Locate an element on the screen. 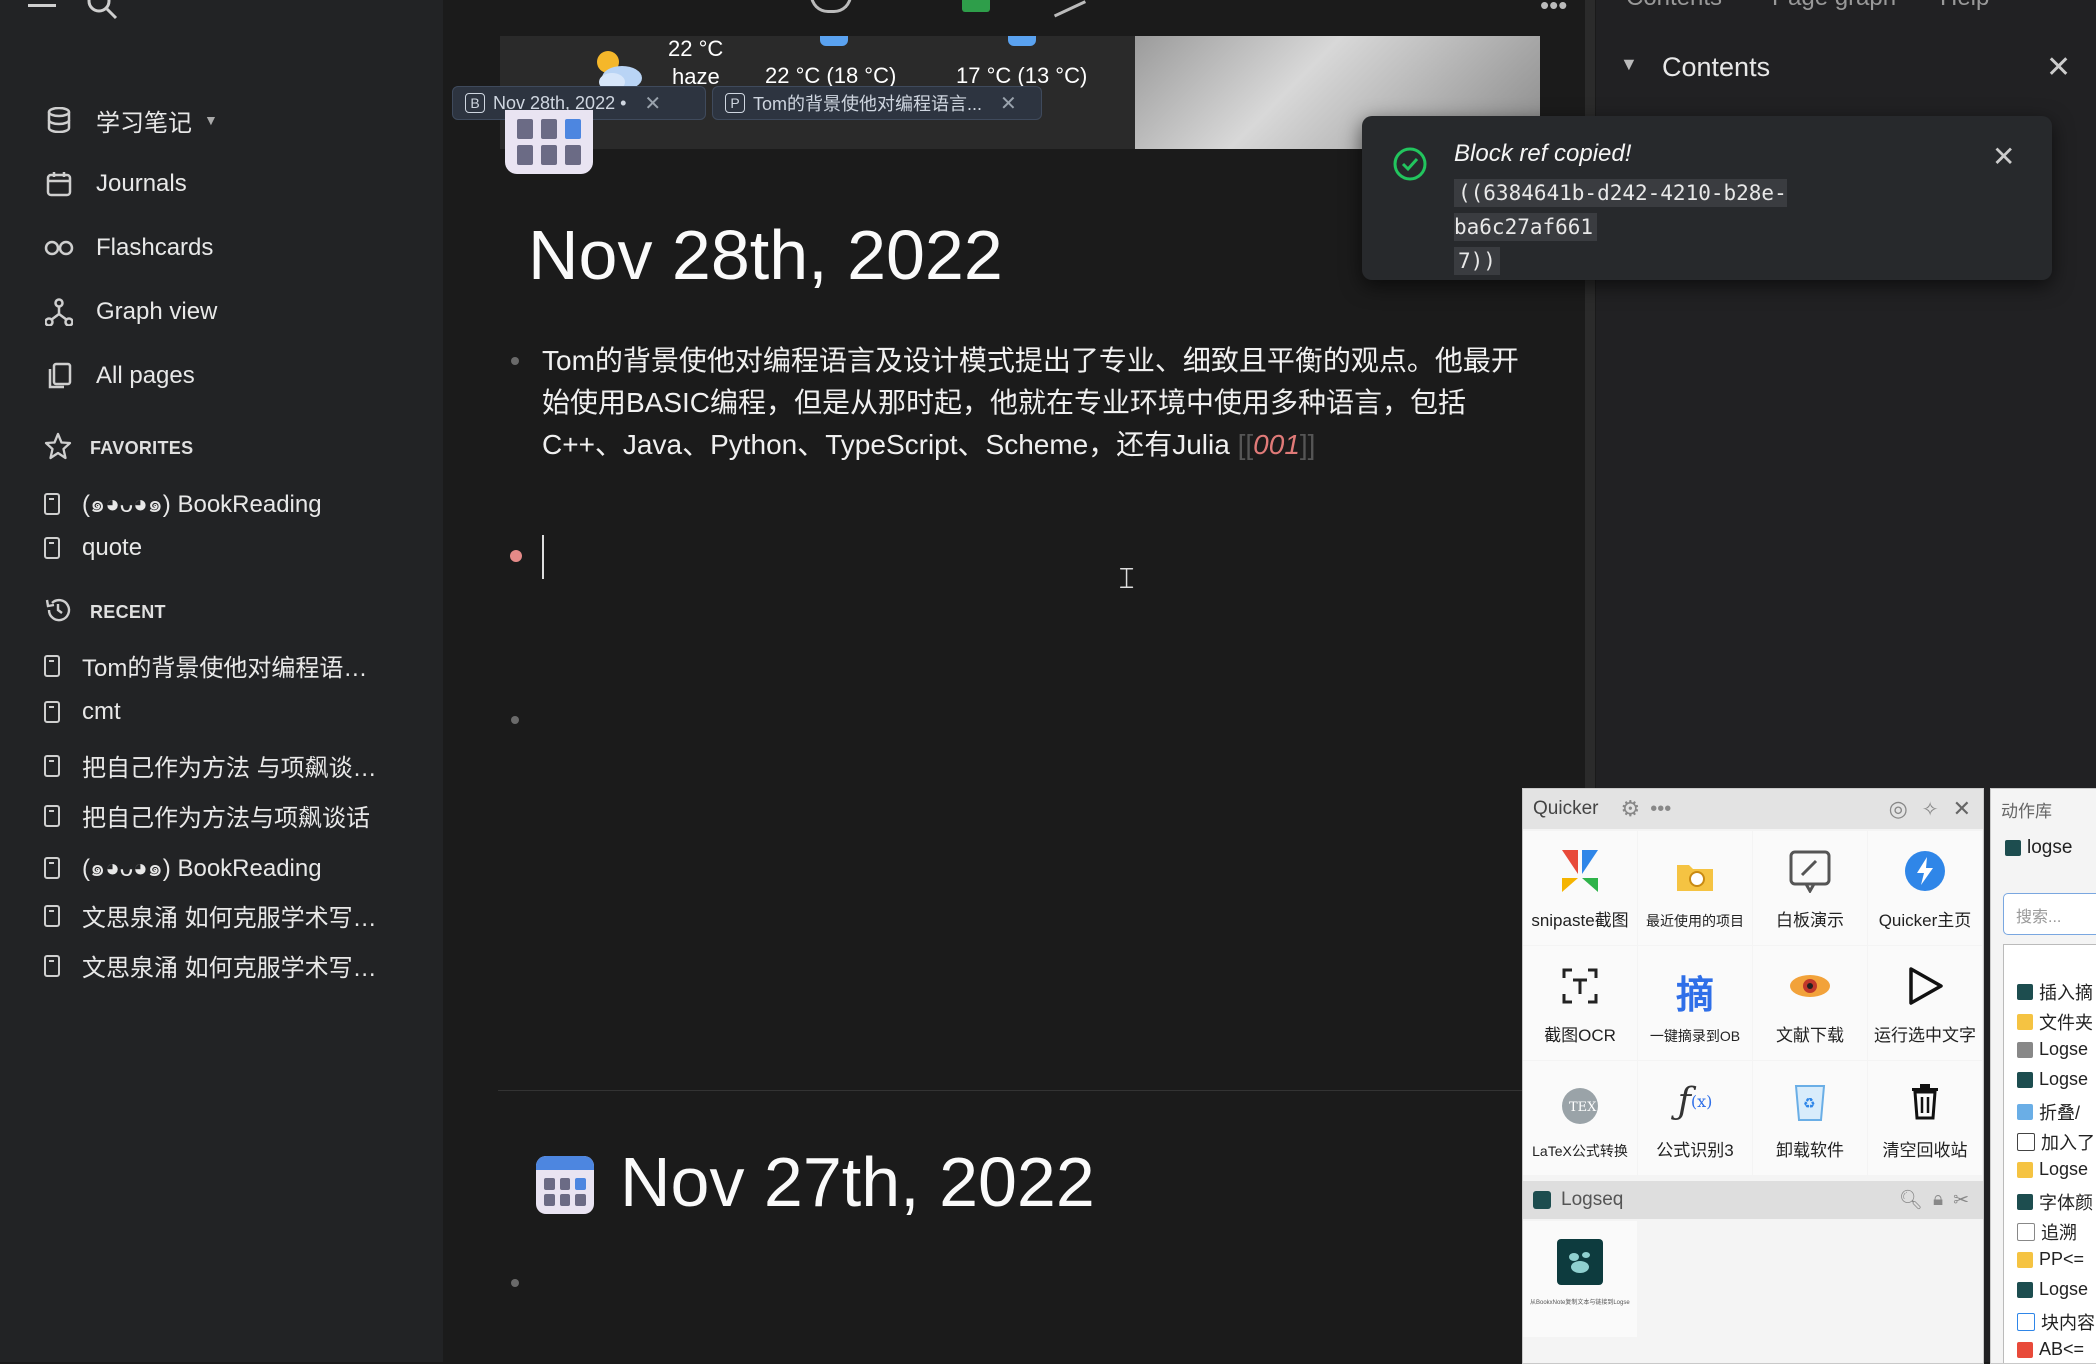 The width and height of the screenshot is (2096, 1364). favorite-label: (๑◕ᴗ◕๑) BookReading is located at coordinates (202, 504).